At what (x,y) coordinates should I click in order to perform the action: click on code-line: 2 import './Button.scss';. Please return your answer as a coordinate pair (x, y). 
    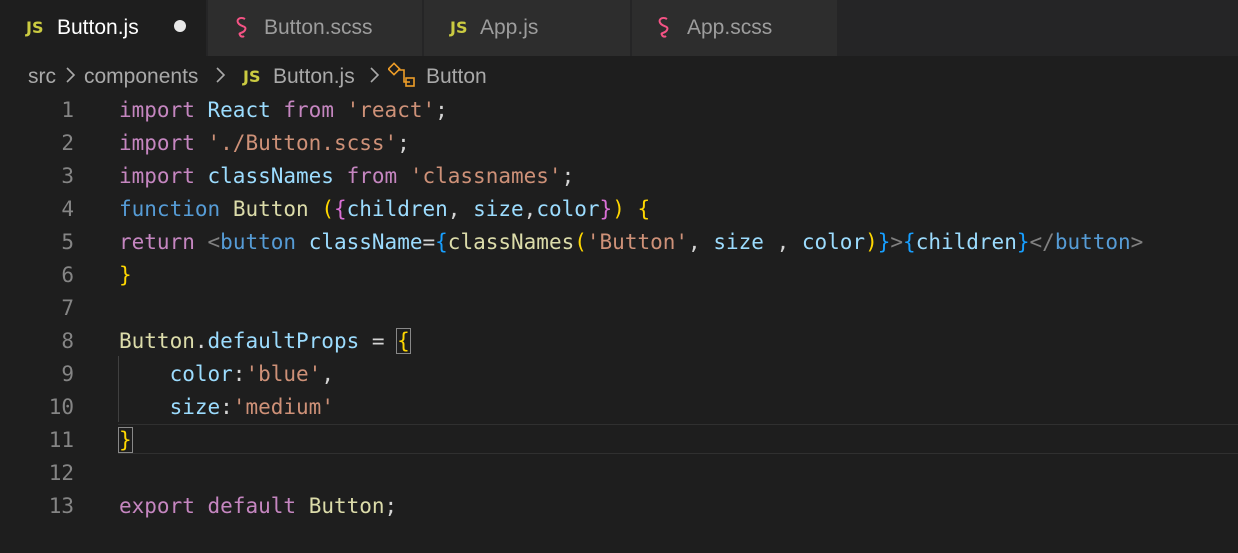
    Looking at the image, I should click on (619, 143).